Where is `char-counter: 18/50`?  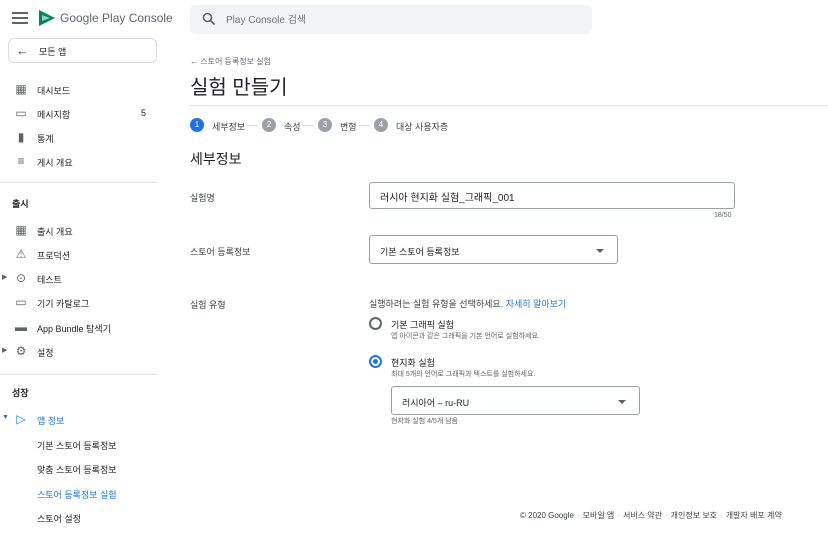
char-counter: 18/50 is located at coordinates (723, 215).